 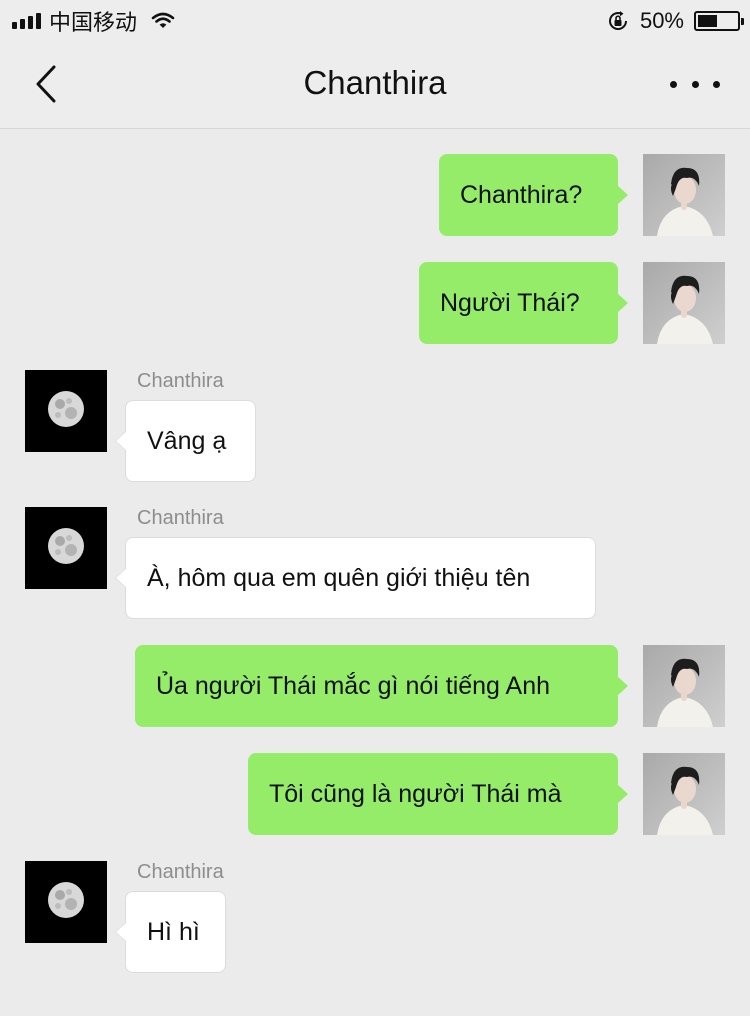 I want to click on more-dots-icon, so click(x=673, y=84).